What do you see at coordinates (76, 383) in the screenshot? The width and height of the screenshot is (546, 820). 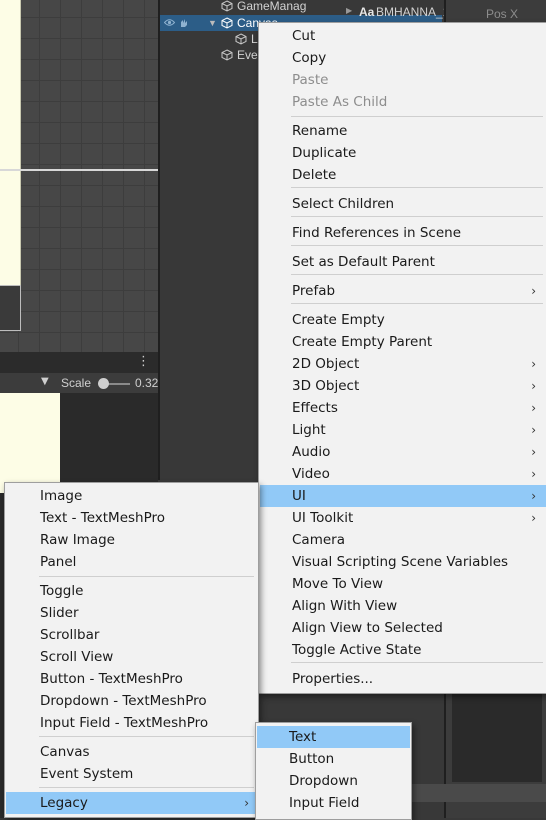 I see `scale-label: Scale` at bounding box center [76, 383].